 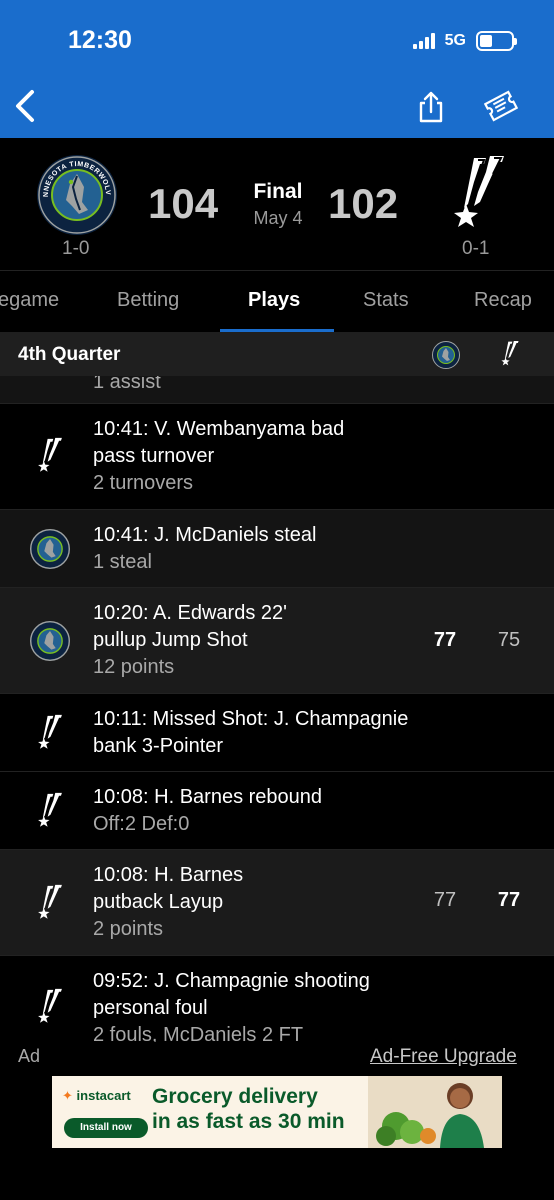 What do you see at coordinates (455, 40) in the screenshot?
I see `network-label: 5G` at bounding box center [455, 40].